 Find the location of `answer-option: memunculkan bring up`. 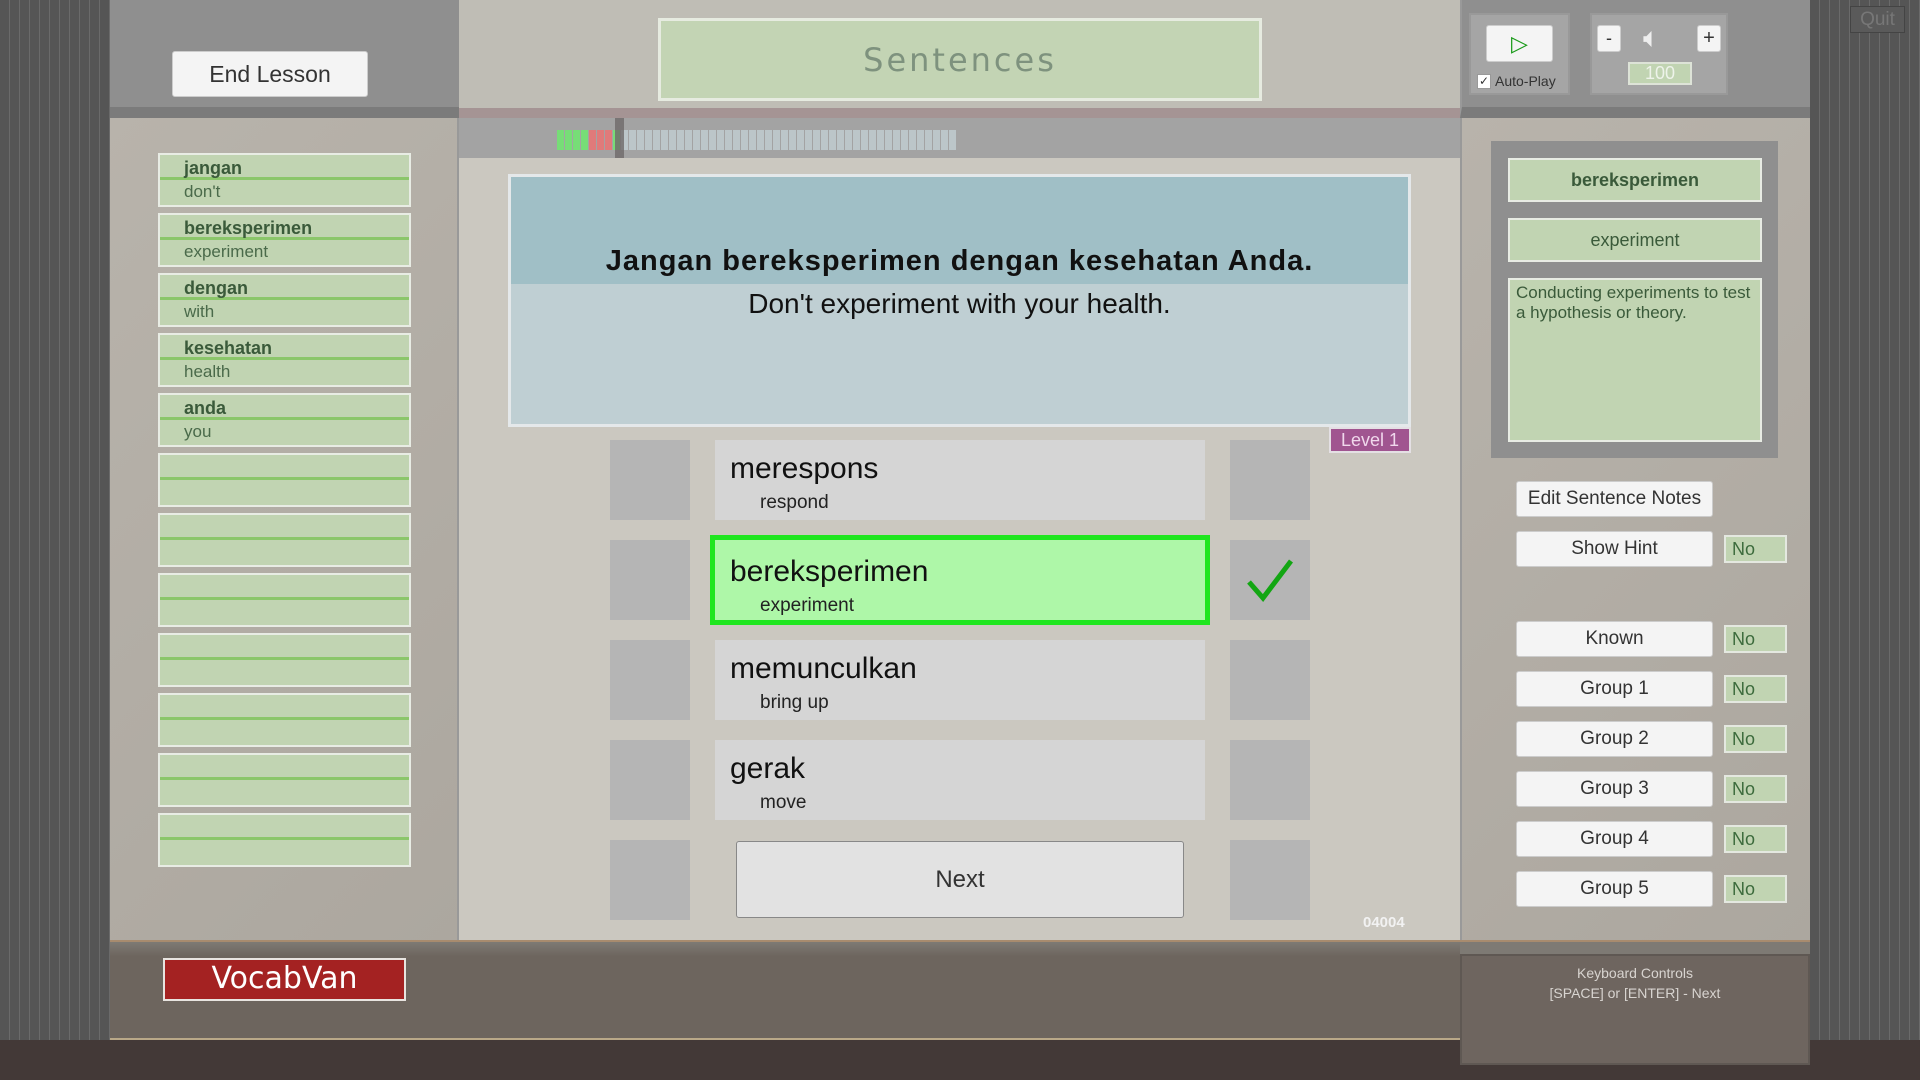

answer-option: memunculkan bring up is located at coordinates (960, 680).